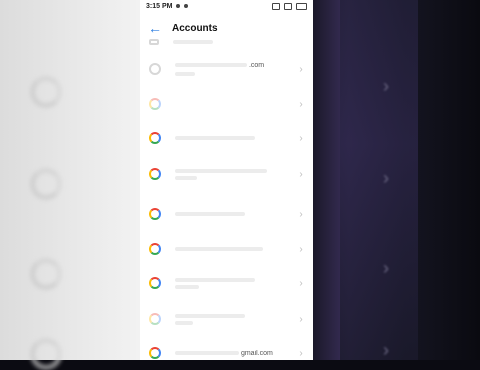  Describe the element at coordinates (226, 348) in the screenshot. I see `list-item: gmail.com ›` at that location.